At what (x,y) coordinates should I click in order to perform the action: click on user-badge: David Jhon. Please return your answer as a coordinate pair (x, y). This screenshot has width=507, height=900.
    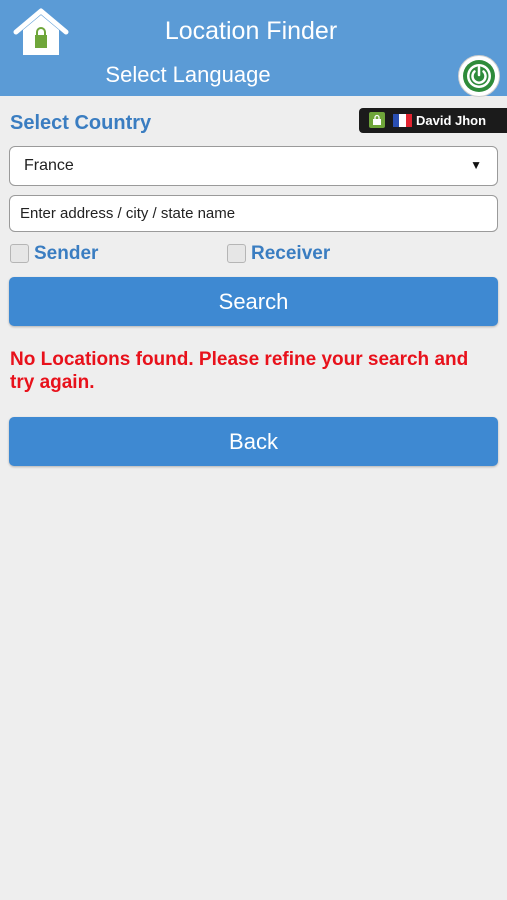
    Looking at the image, I should click on (433, 120).